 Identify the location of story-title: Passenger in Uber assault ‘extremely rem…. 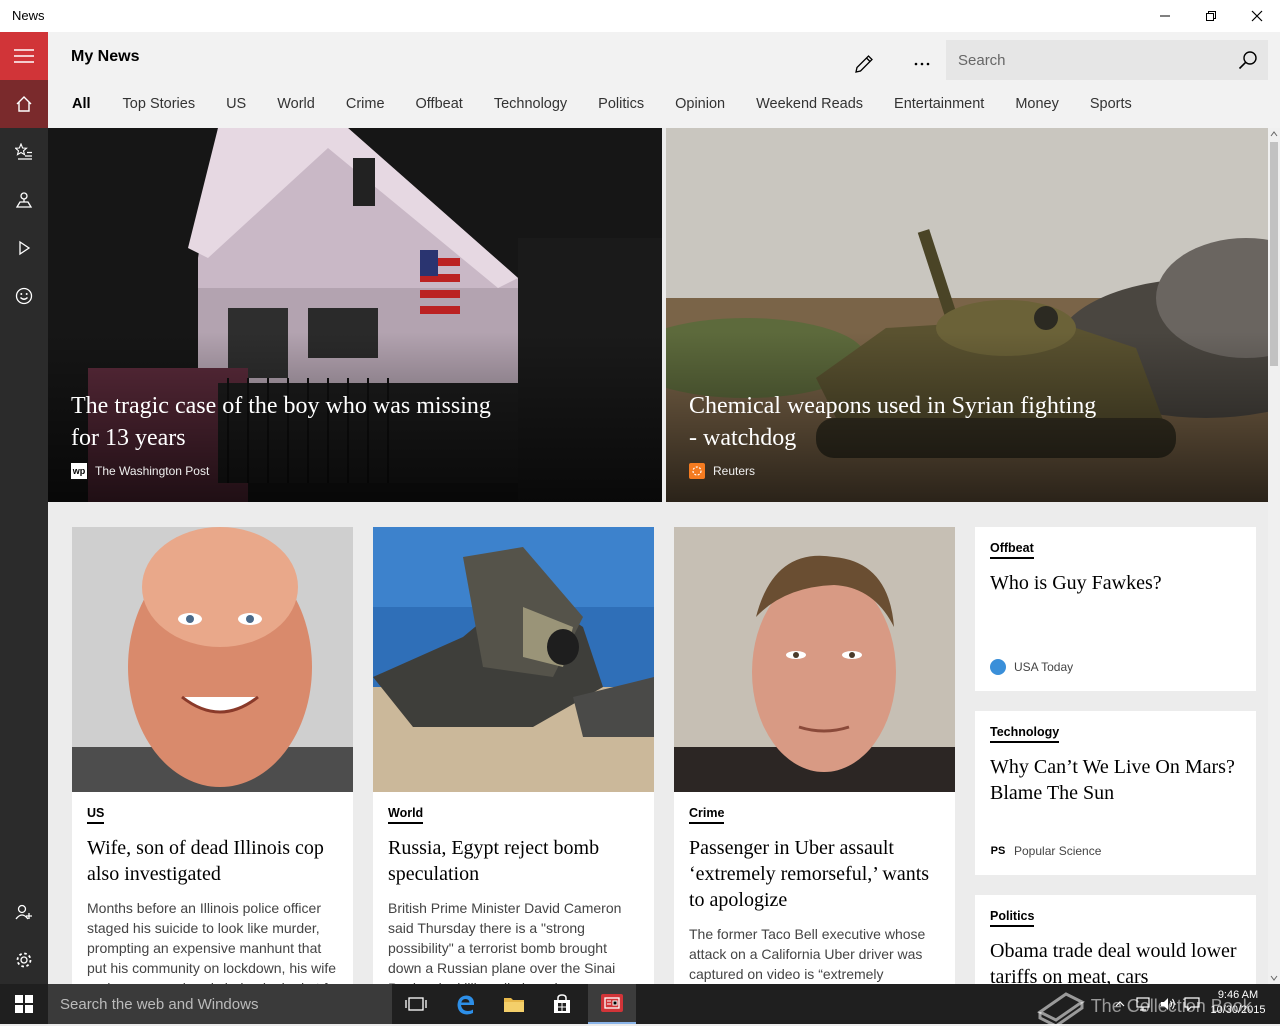
(809, 874).